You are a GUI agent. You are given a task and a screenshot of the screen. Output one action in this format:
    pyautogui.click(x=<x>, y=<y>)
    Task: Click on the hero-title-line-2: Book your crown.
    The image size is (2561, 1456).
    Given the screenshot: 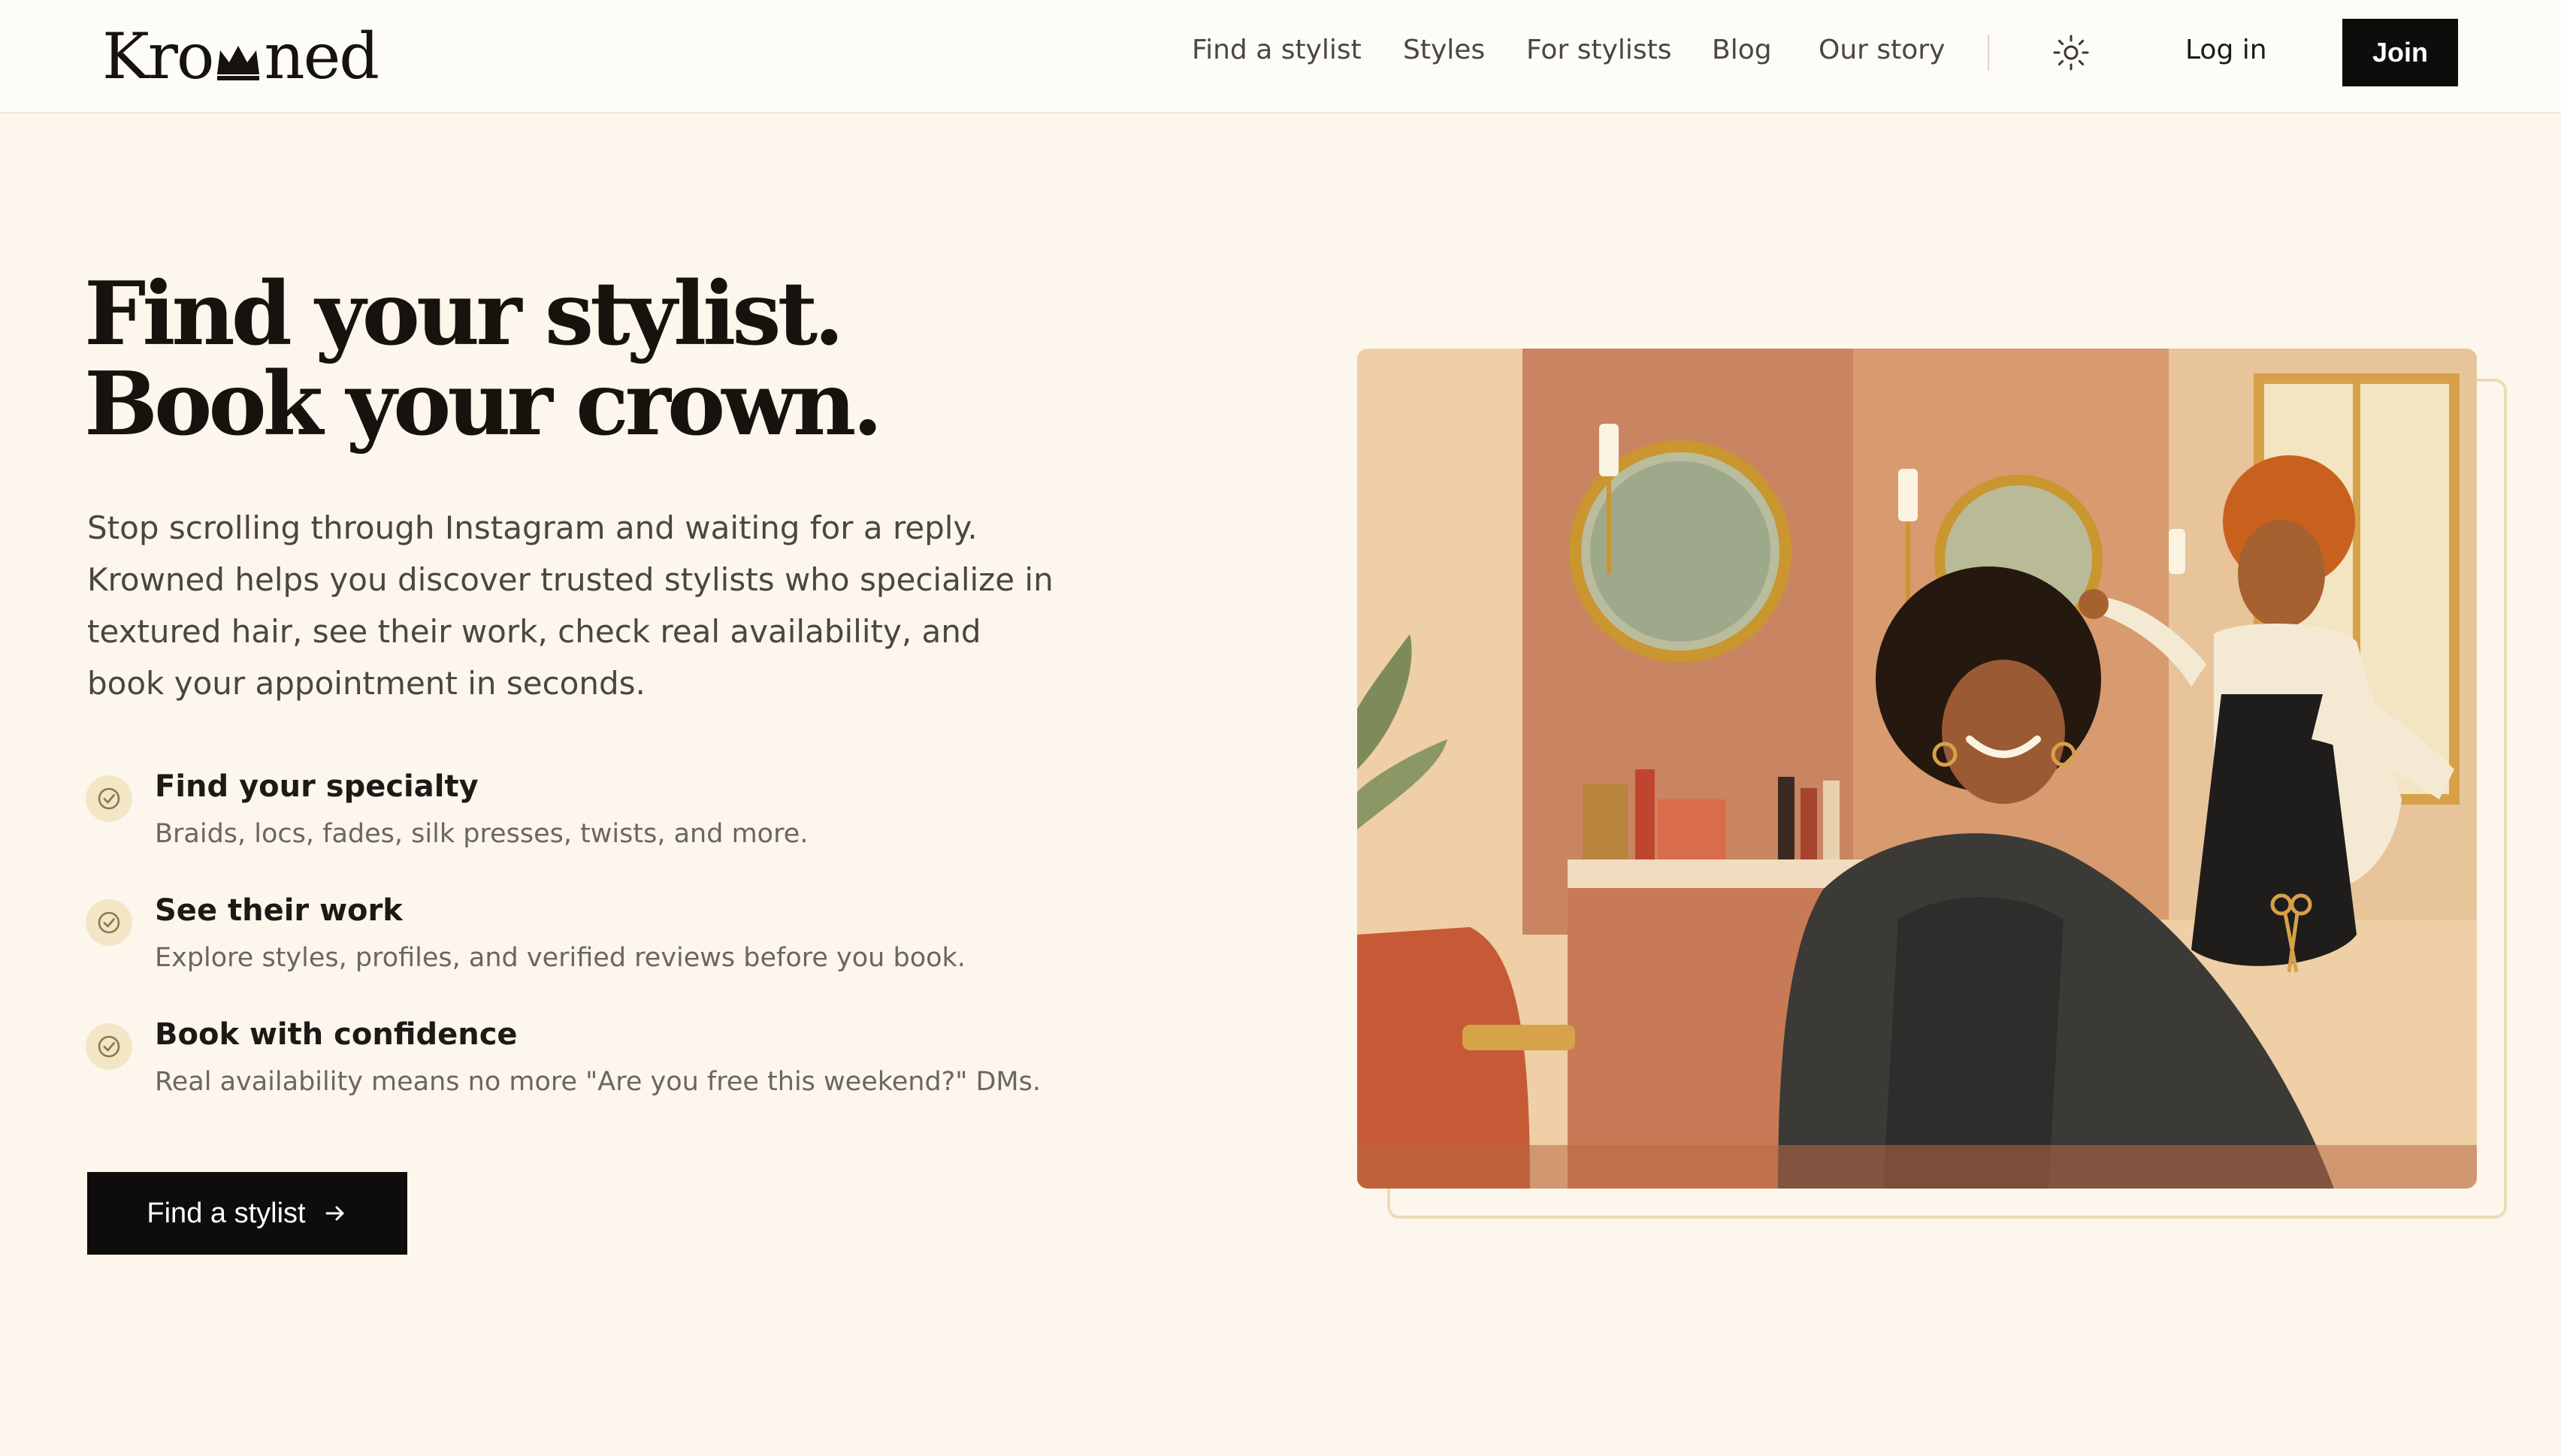 What is the action you would take?
    pyautogui.click(x=484, y=404)
    